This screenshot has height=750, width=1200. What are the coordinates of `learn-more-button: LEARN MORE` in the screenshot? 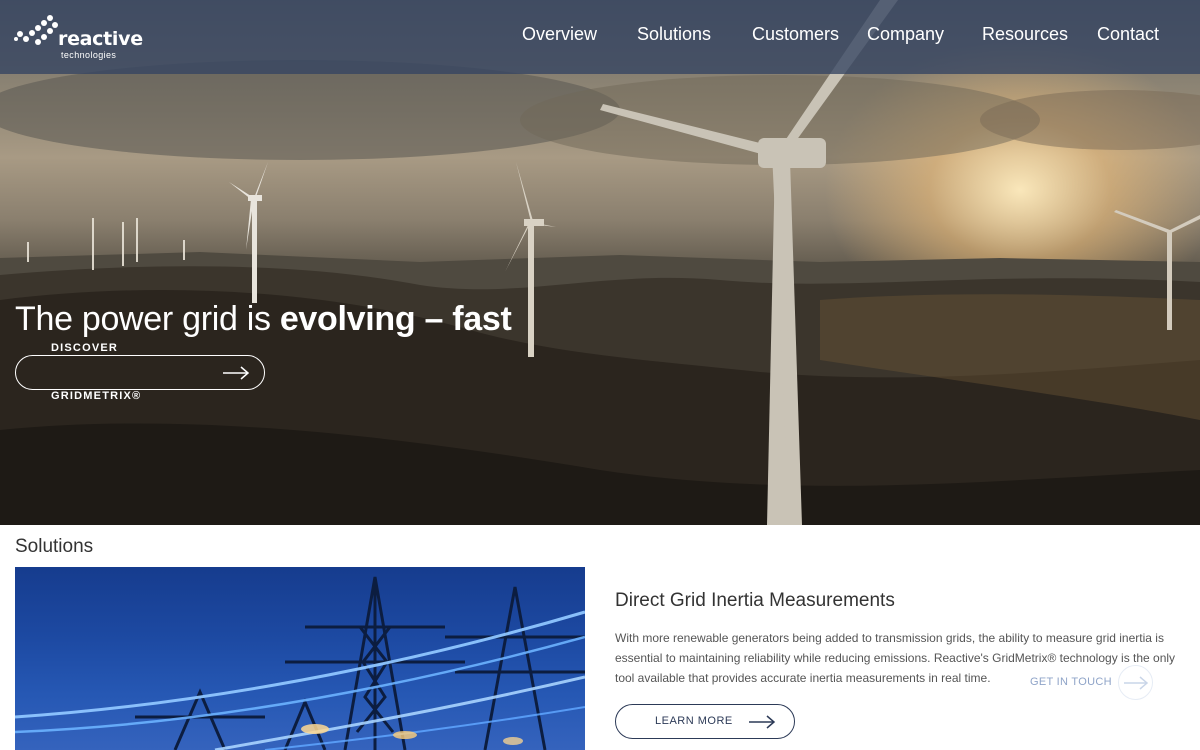 It's located at (705, 721).